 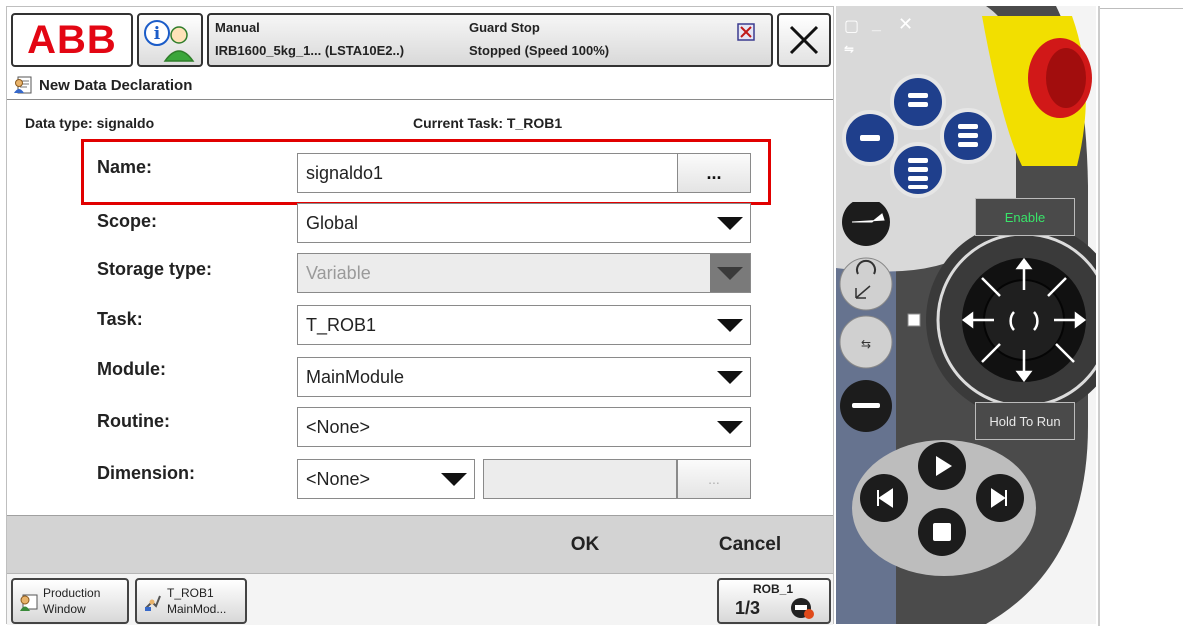 What do you see at coordinates (919, 136) in the screenshot?
I see `programmable-keys` at bounding box center [919, 136].